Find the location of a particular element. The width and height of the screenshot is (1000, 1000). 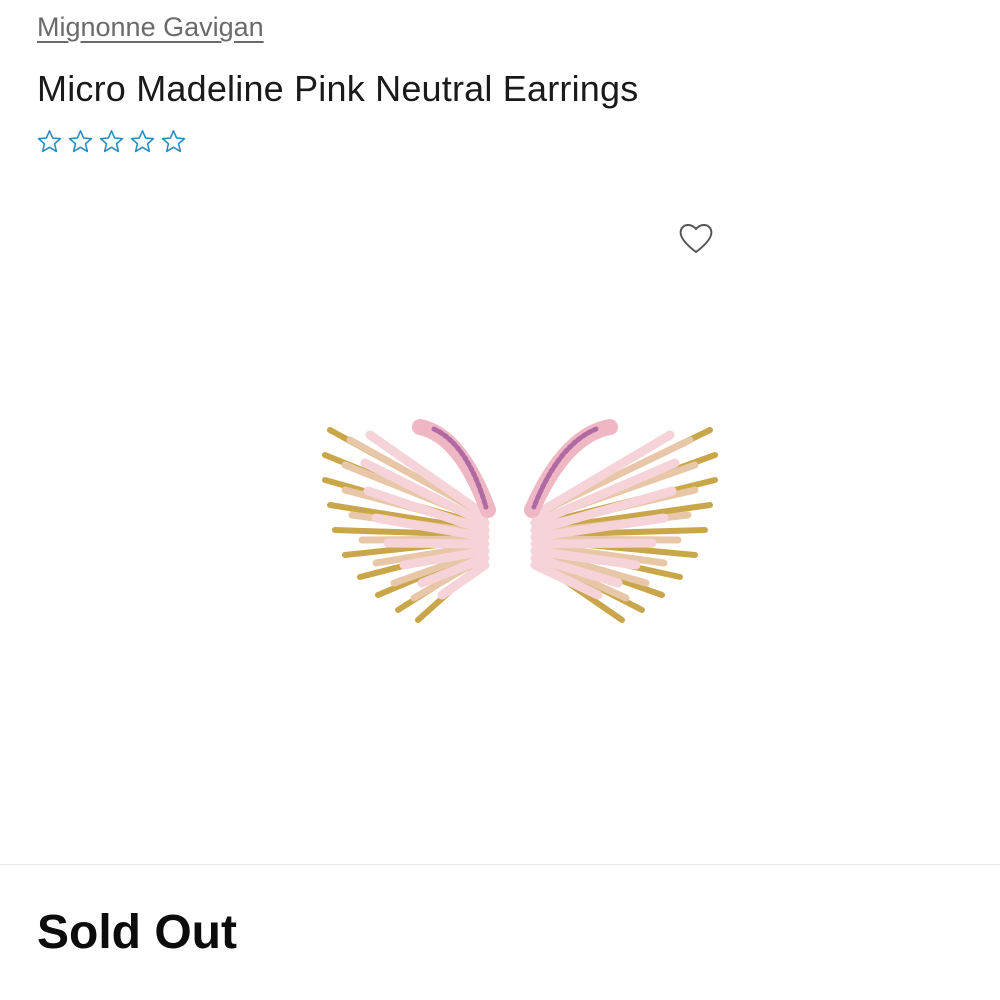

product-title: Micro Madeline Pink Neutral Earrings is located at coordinates (338, 88).